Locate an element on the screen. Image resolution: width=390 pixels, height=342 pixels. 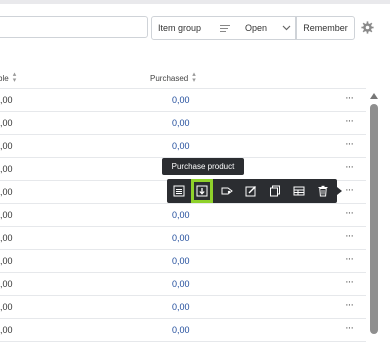
chevron-down-icon is located at coordinates (286, 28).